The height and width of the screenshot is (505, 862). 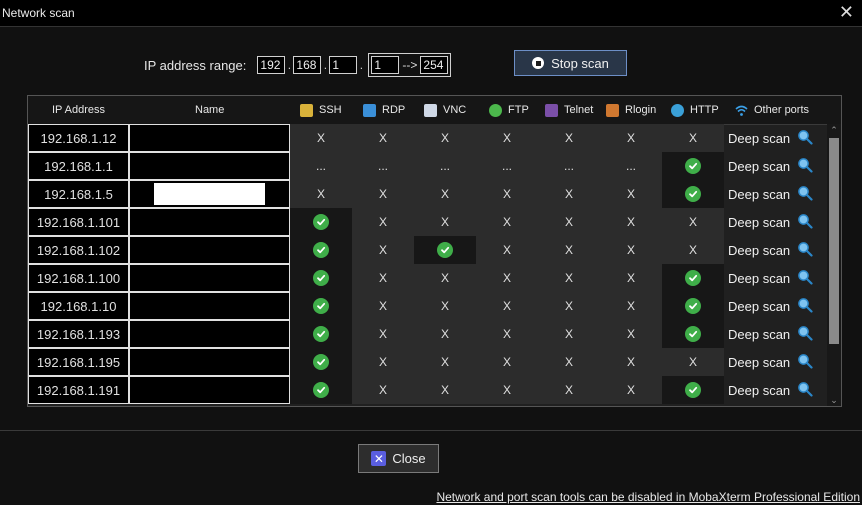 What do you see at coordinates (78, 362) in the screenshot?
I see `ip-address-cell: 192.168.1.195` at bounding box center [78, 362].